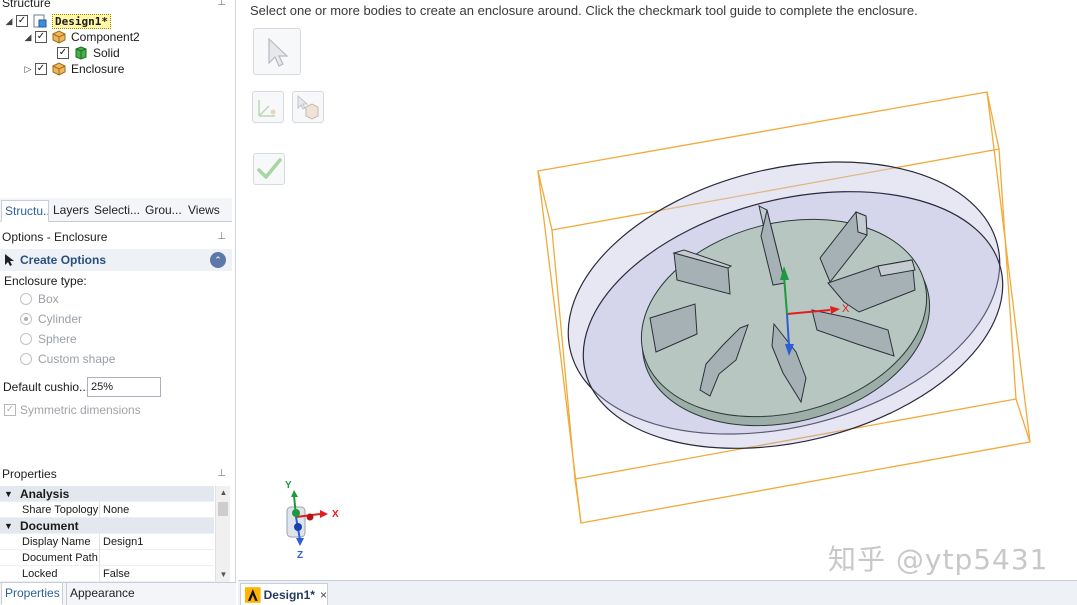  What do you see at coordinates (124, 387) in the screenshot?
I see `cushion-input: 25%` at bounding box center [124, 387].